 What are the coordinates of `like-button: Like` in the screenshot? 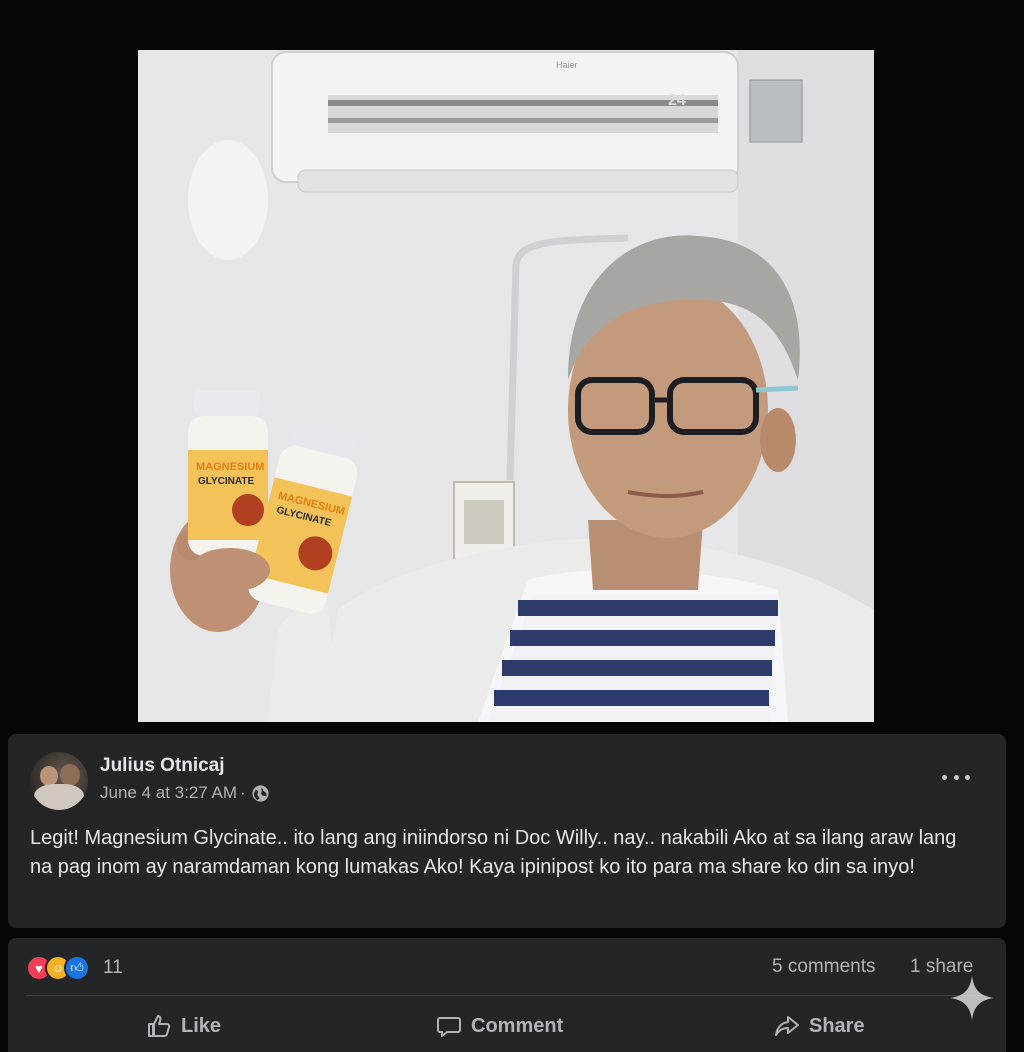 It's located at (183, 1026).